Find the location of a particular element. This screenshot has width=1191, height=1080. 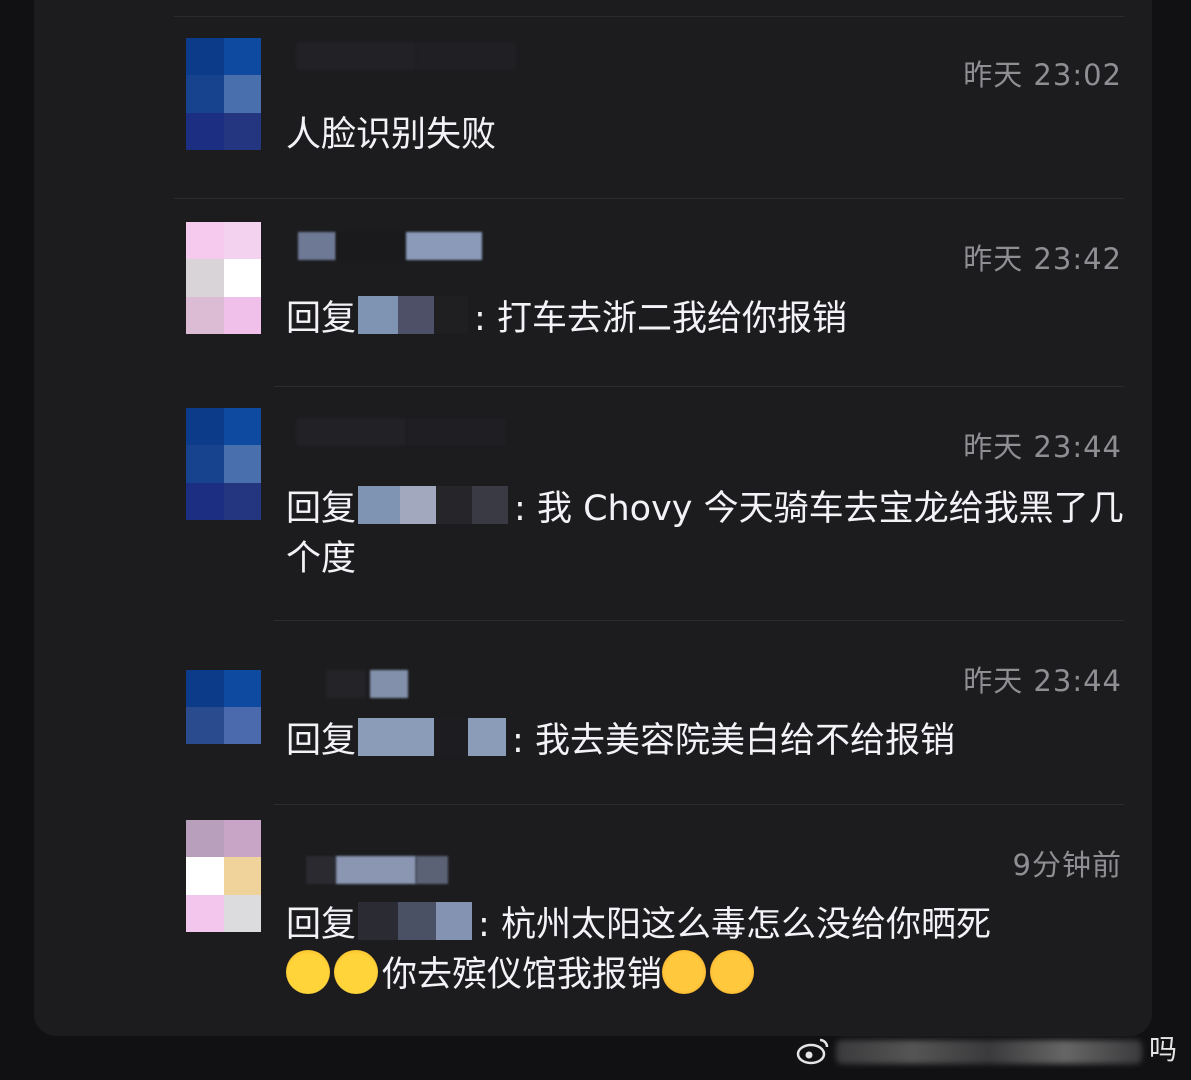

comment-text: 回复: 我去美容院美白给不给报销 is located at coordinates (706, 741).